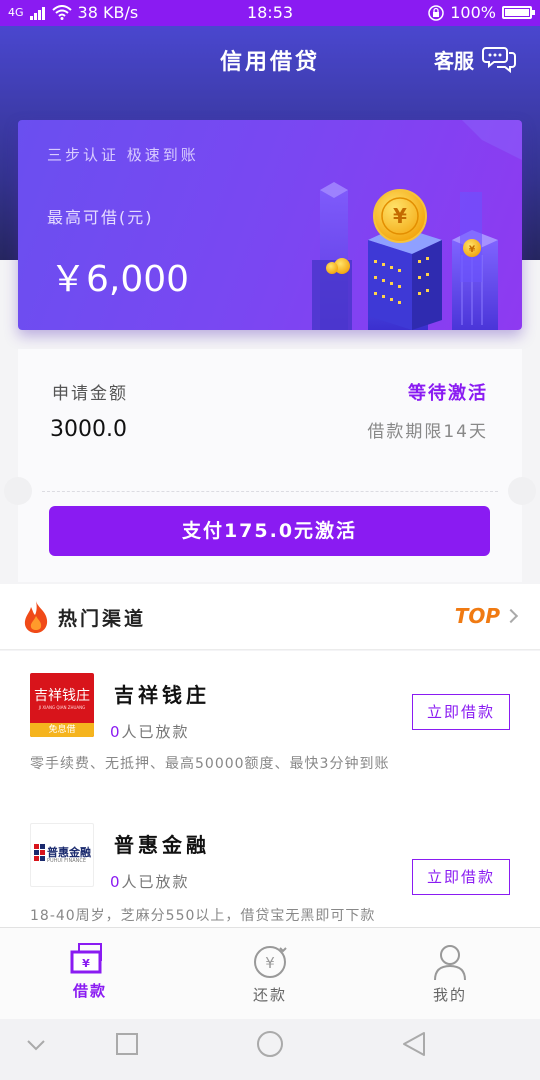 The image size is (540, 1080). Describe the element at coordinates (270, 13) in the screenshot. I see `status-bar: 4G 38 KB/s 18:53 100%` at that location.